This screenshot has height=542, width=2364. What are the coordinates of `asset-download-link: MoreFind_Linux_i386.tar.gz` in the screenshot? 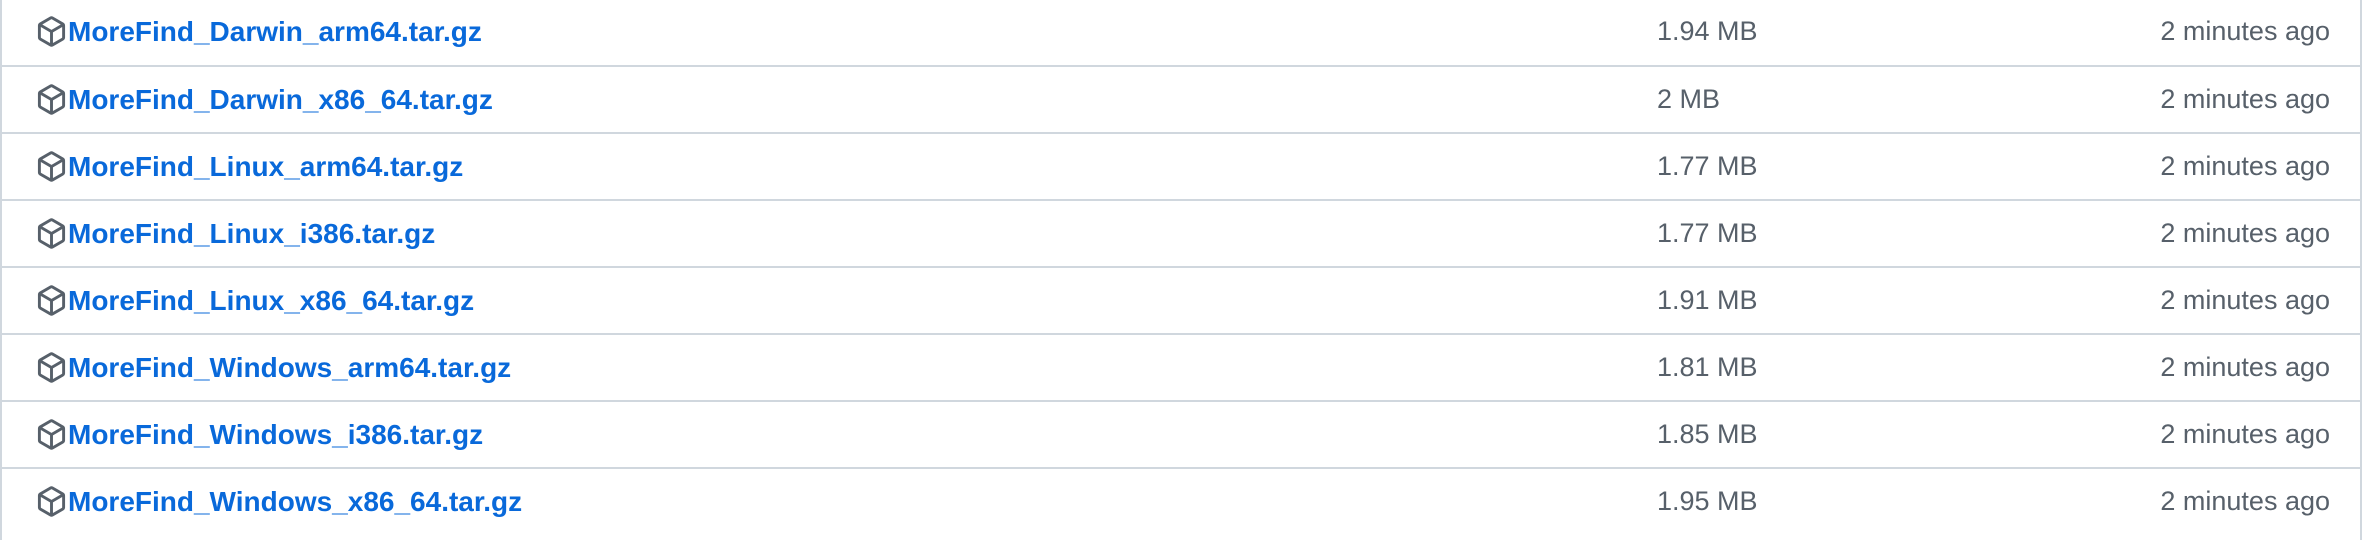 It's located at (235, 233).